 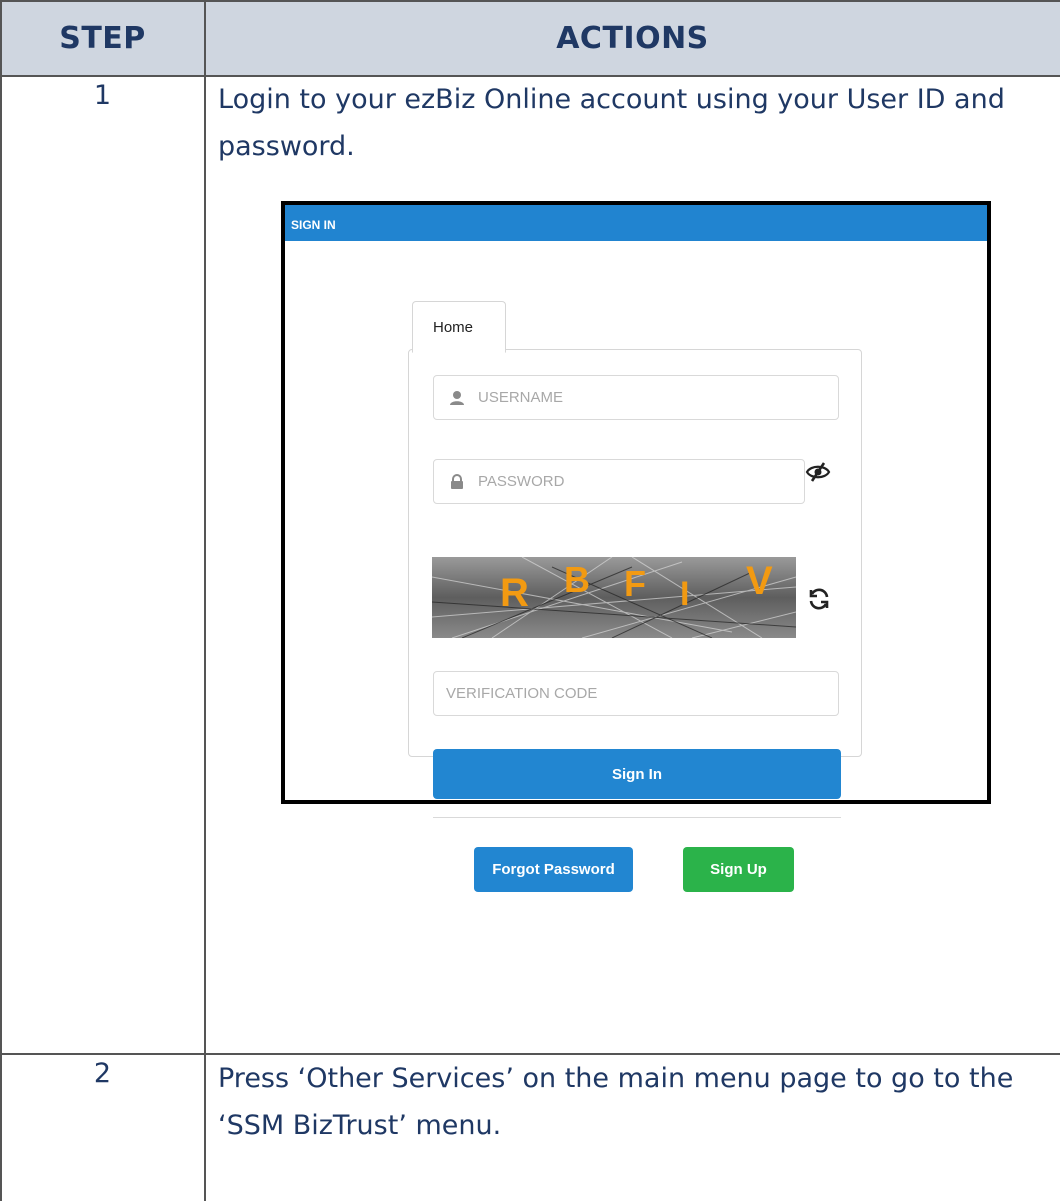 I want to click on lock-icon, so click(x=457, y=482).